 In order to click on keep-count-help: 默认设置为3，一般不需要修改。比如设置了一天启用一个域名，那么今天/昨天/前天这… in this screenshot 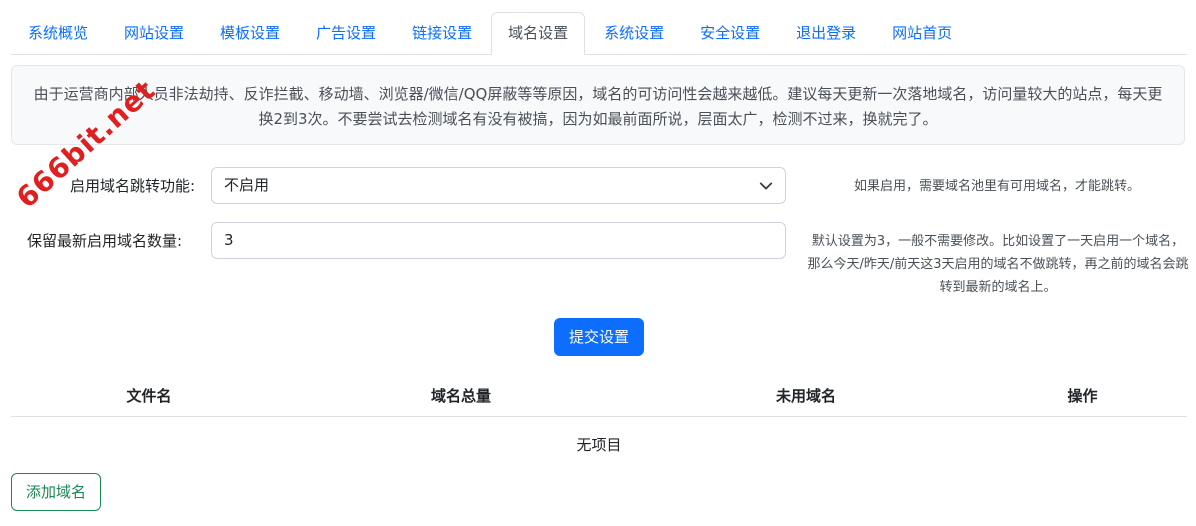, I will do `click(998, 264)`.